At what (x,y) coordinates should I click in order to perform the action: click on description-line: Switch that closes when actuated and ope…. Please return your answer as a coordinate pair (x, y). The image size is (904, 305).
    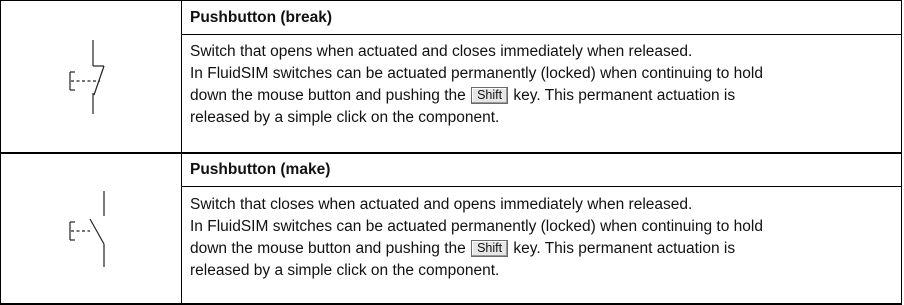
    Looking at the image, I should click on (441, 204).